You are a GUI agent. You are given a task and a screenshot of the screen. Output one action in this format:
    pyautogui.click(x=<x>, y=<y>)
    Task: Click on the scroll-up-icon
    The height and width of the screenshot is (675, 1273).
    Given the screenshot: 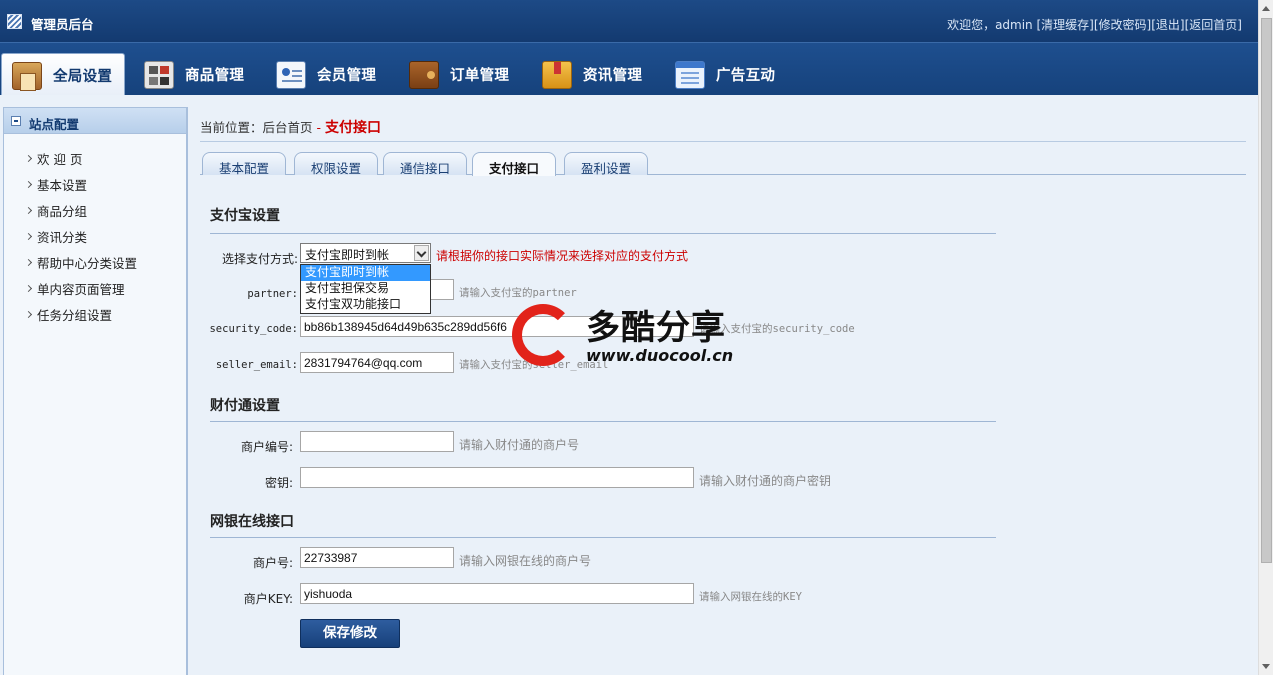 What is the action you would take?
    pyautogui.click(x=1266, y=8)
    